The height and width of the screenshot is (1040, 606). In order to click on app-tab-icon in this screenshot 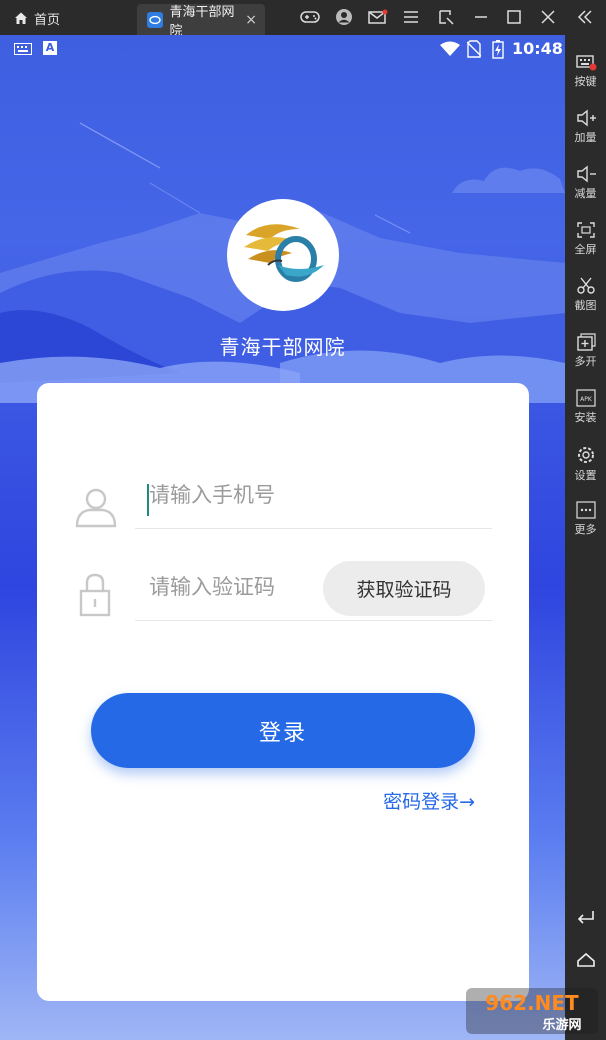, I will do `click(155, 19)`.